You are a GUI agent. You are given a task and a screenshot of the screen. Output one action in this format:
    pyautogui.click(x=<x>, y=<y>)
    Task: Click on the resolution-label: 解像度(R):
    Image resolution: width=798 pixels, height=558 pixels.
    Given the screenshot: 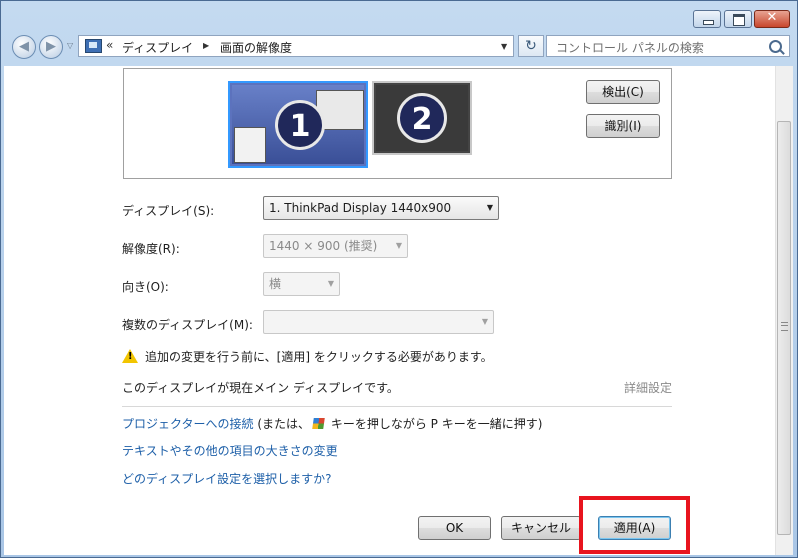 What is the action you would take?
    pyautogui.click(x=151, y=249)
    